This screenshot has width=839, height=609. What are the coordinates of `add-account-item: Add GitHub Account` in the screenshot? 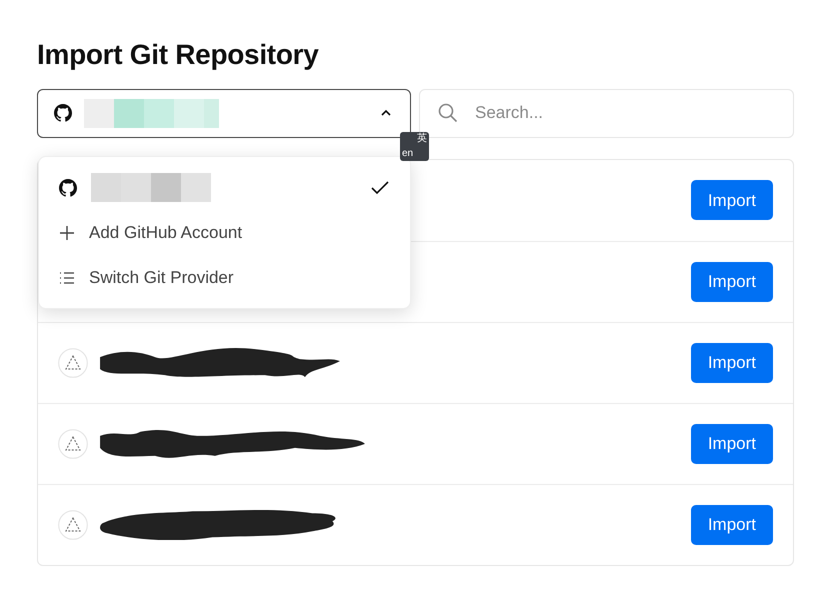 It's located at (224, 232).